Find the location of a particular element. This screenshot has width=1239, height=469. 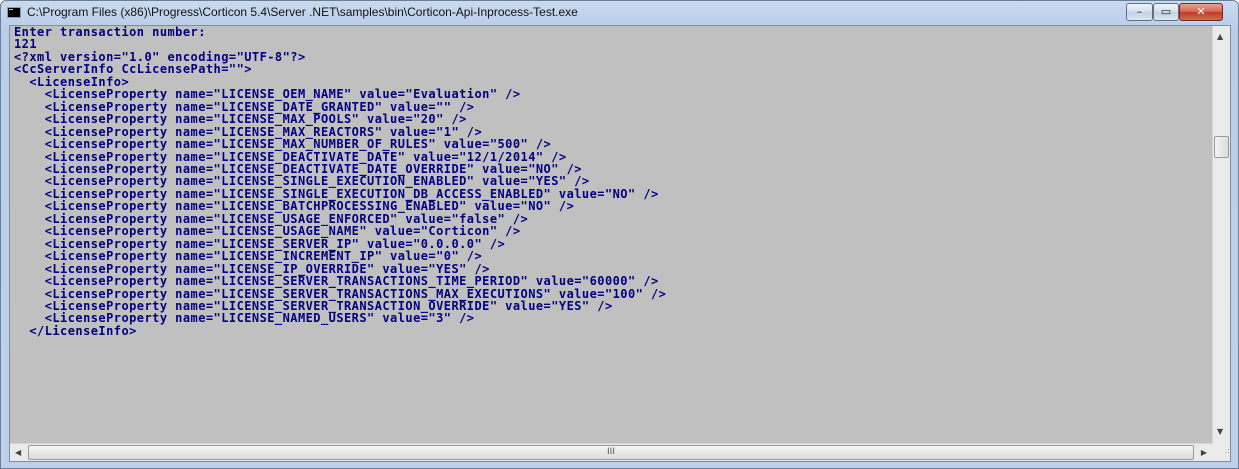

console-line: Enter transaction number: is located at coordinates (110, 32).